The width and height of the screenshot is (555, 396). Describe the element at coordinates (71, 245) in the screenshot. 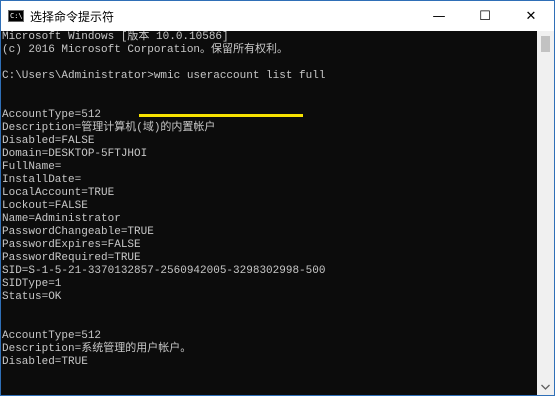

I see `console-line: PasswordExpires=FALSE` at that location.